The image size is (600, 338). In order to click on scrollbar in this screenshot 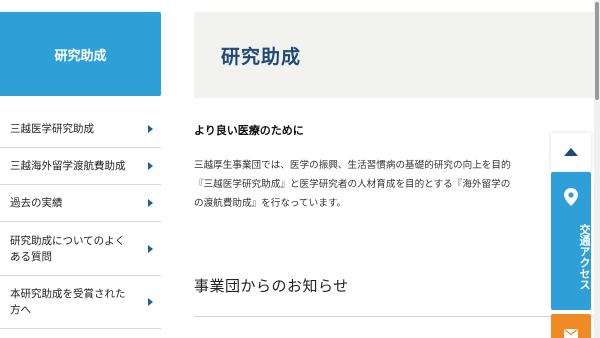, I will do `click(597, 169)`.